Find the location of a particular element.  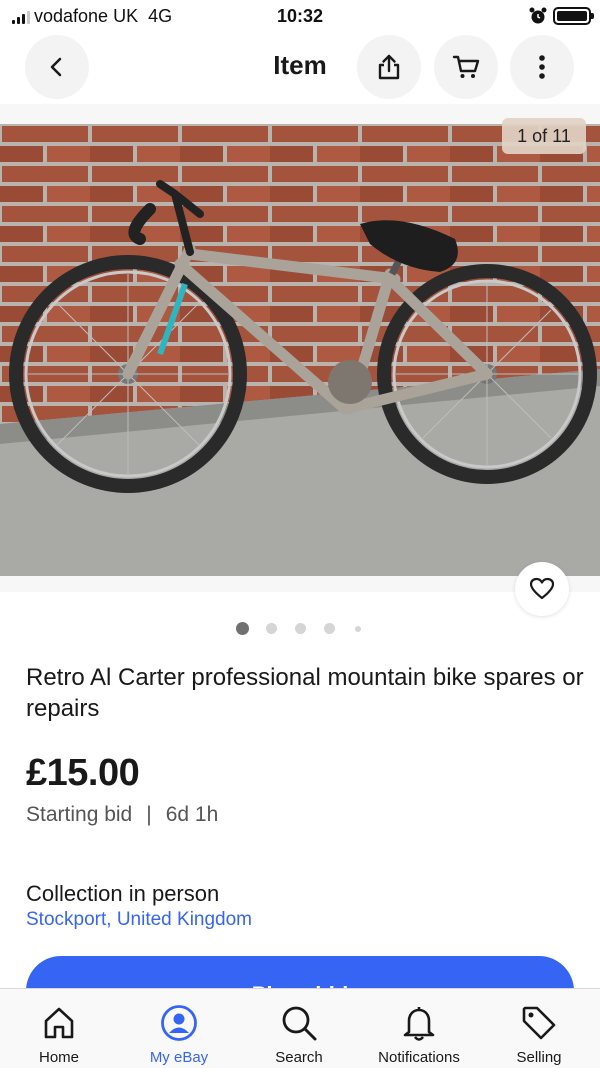

cart-icon is located at coordinates (466, 66).